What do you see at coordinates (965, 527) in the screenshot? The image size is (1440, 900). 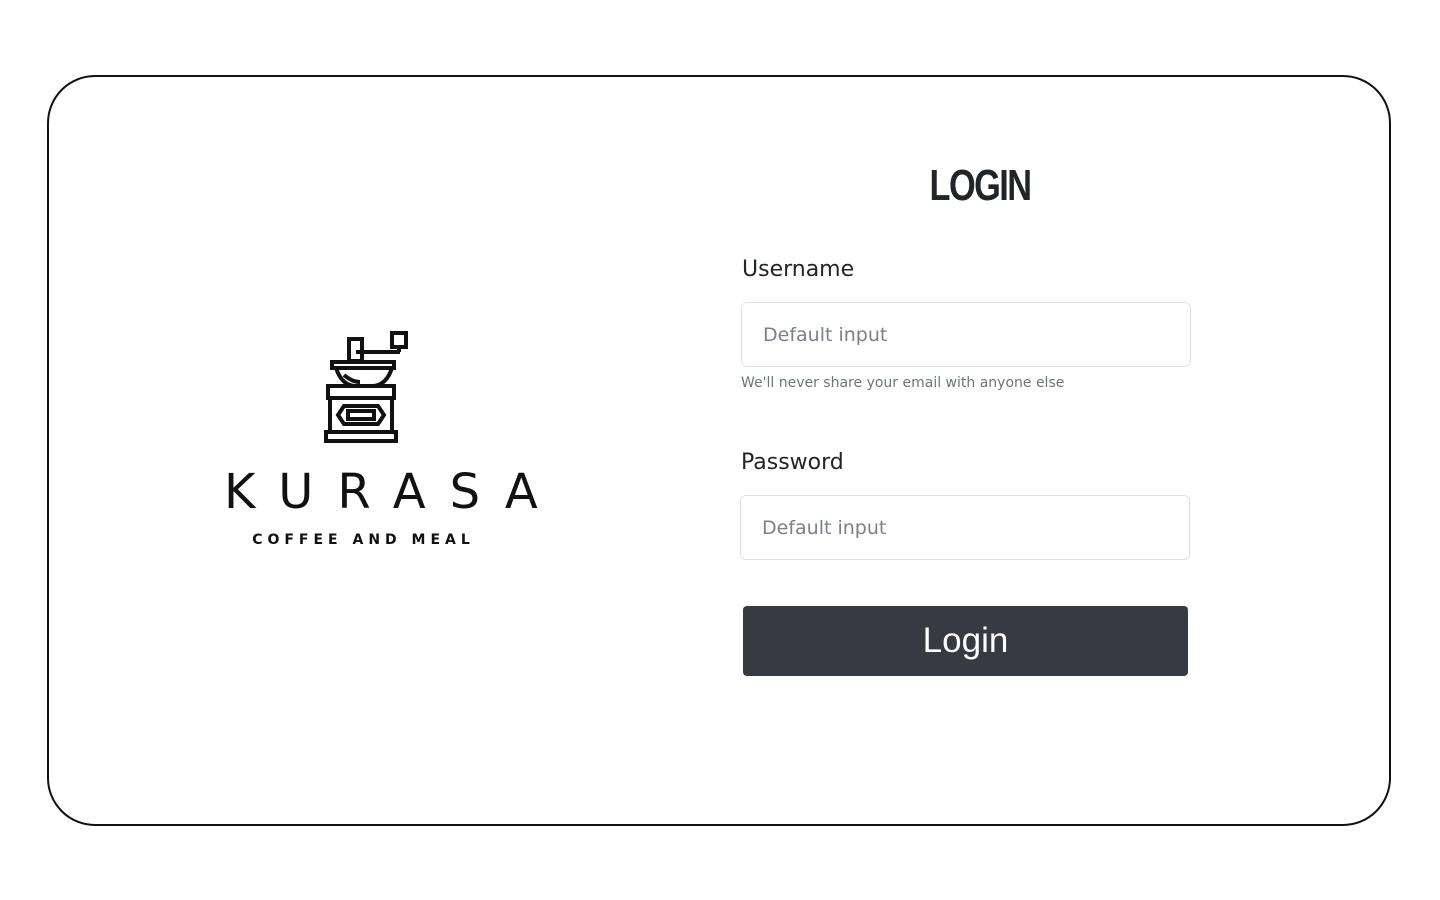 I see `password-input` at bounding box center [965, 527].